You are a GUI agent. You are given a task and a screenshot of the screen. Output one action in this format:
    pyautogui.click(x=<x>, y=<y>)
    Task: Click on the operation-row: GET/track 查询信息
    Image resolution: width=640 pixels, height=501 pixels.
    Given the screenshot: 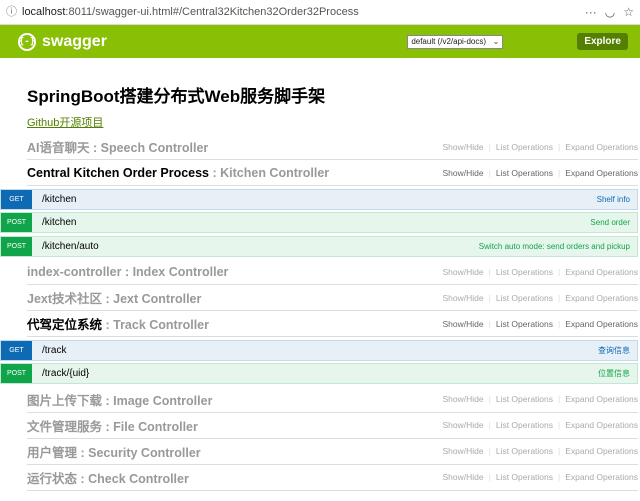 What is the action you would take?
    pyautogui.click(x=319, y=350)
    